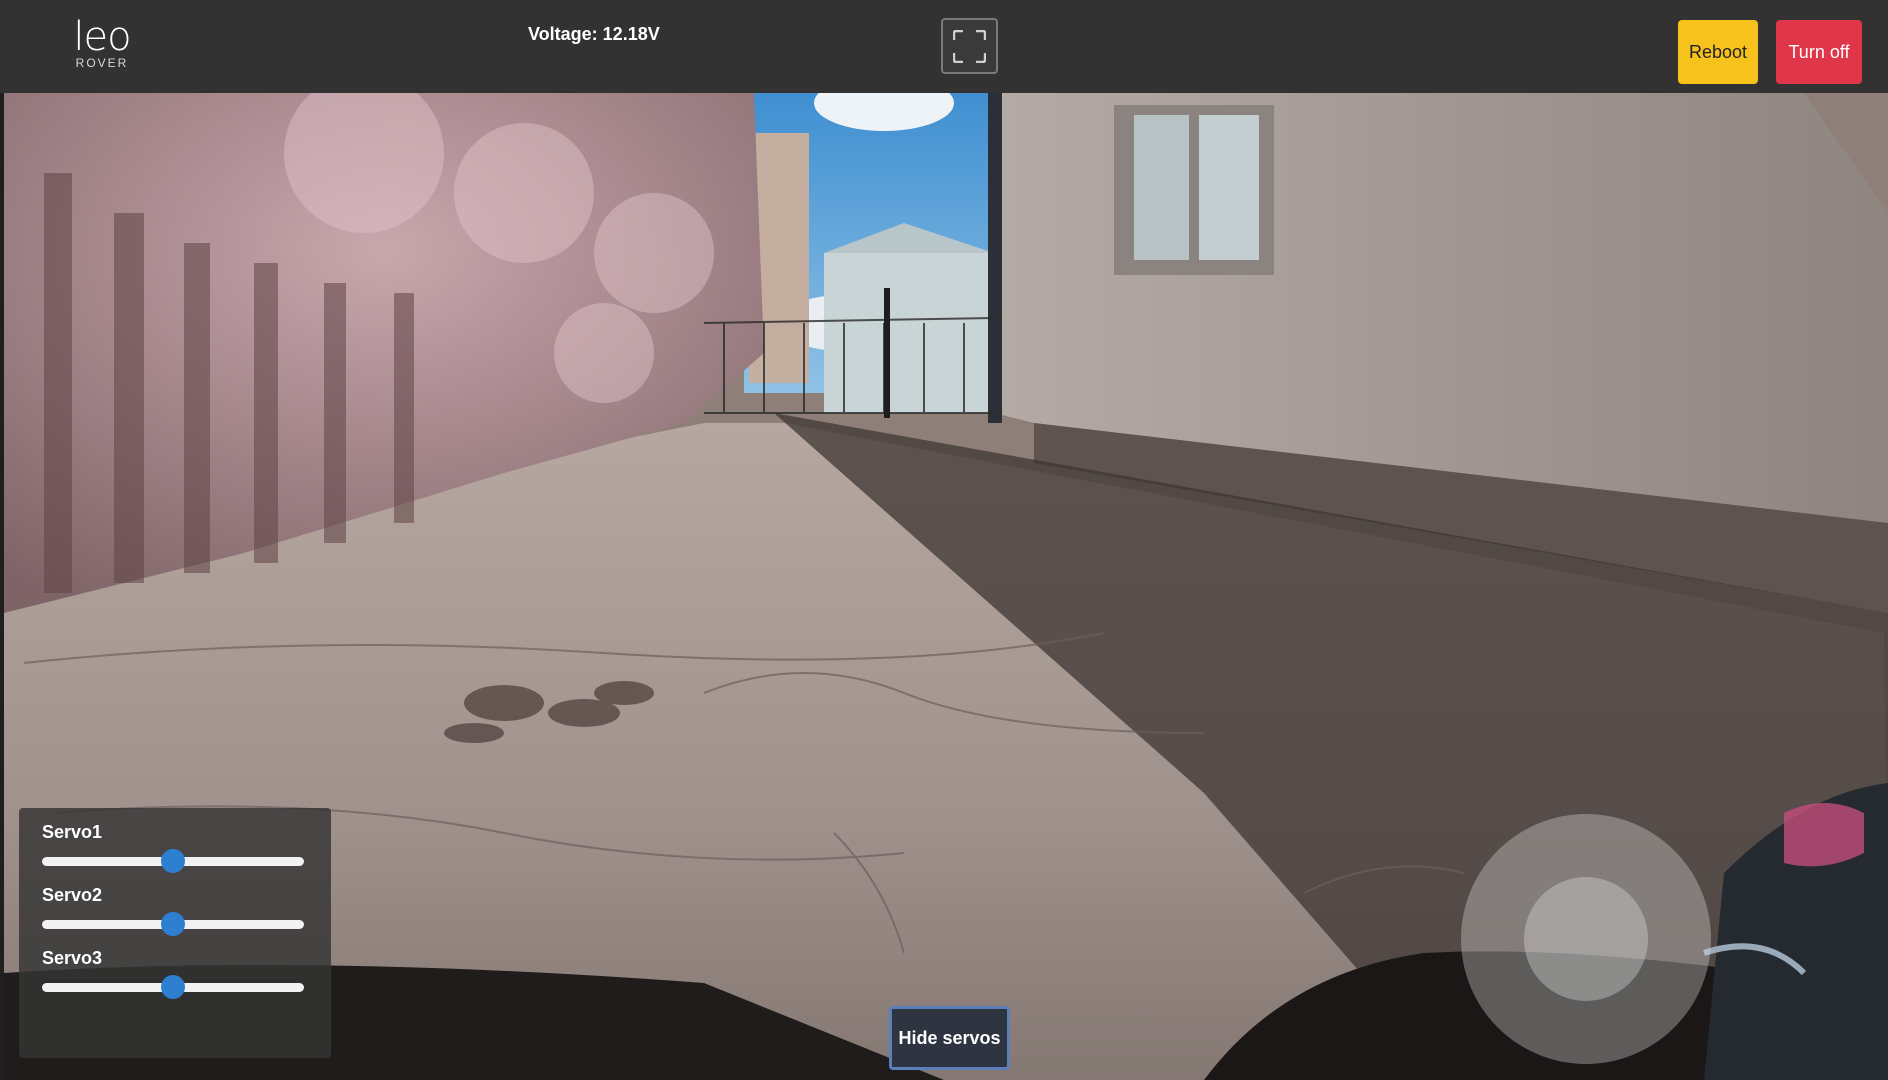 This screenshot has width=1888, height=1080. What do you see at coordinates (1718, 52) in the screenshot?
I see `reboot-button: Reboot` at bounding box center [1718, 52].